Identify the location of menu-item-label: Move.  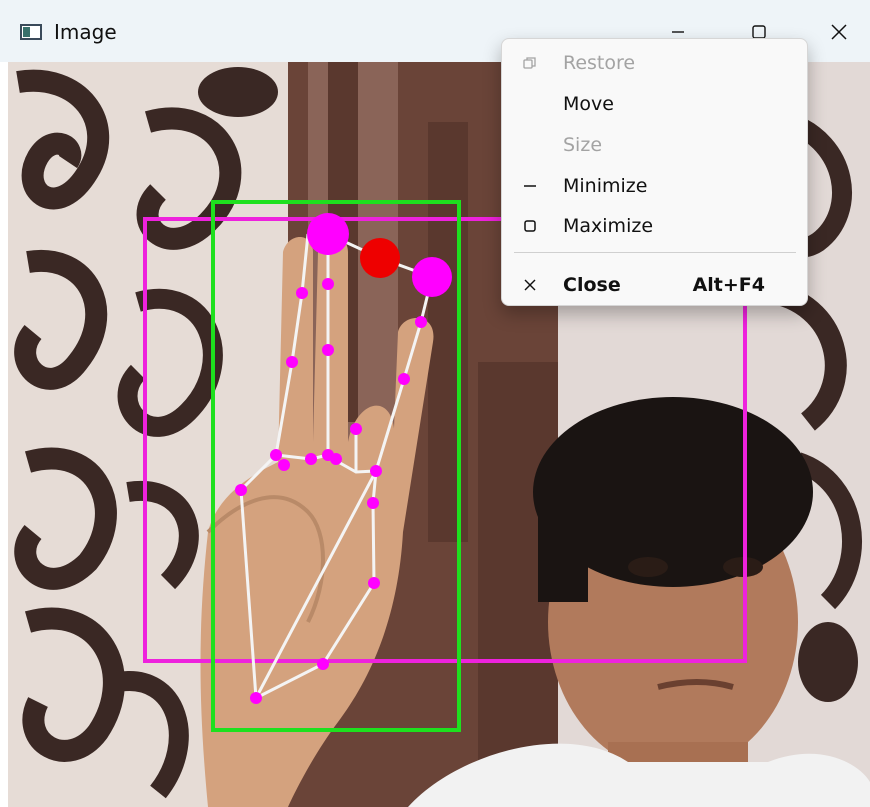
(588, 104).